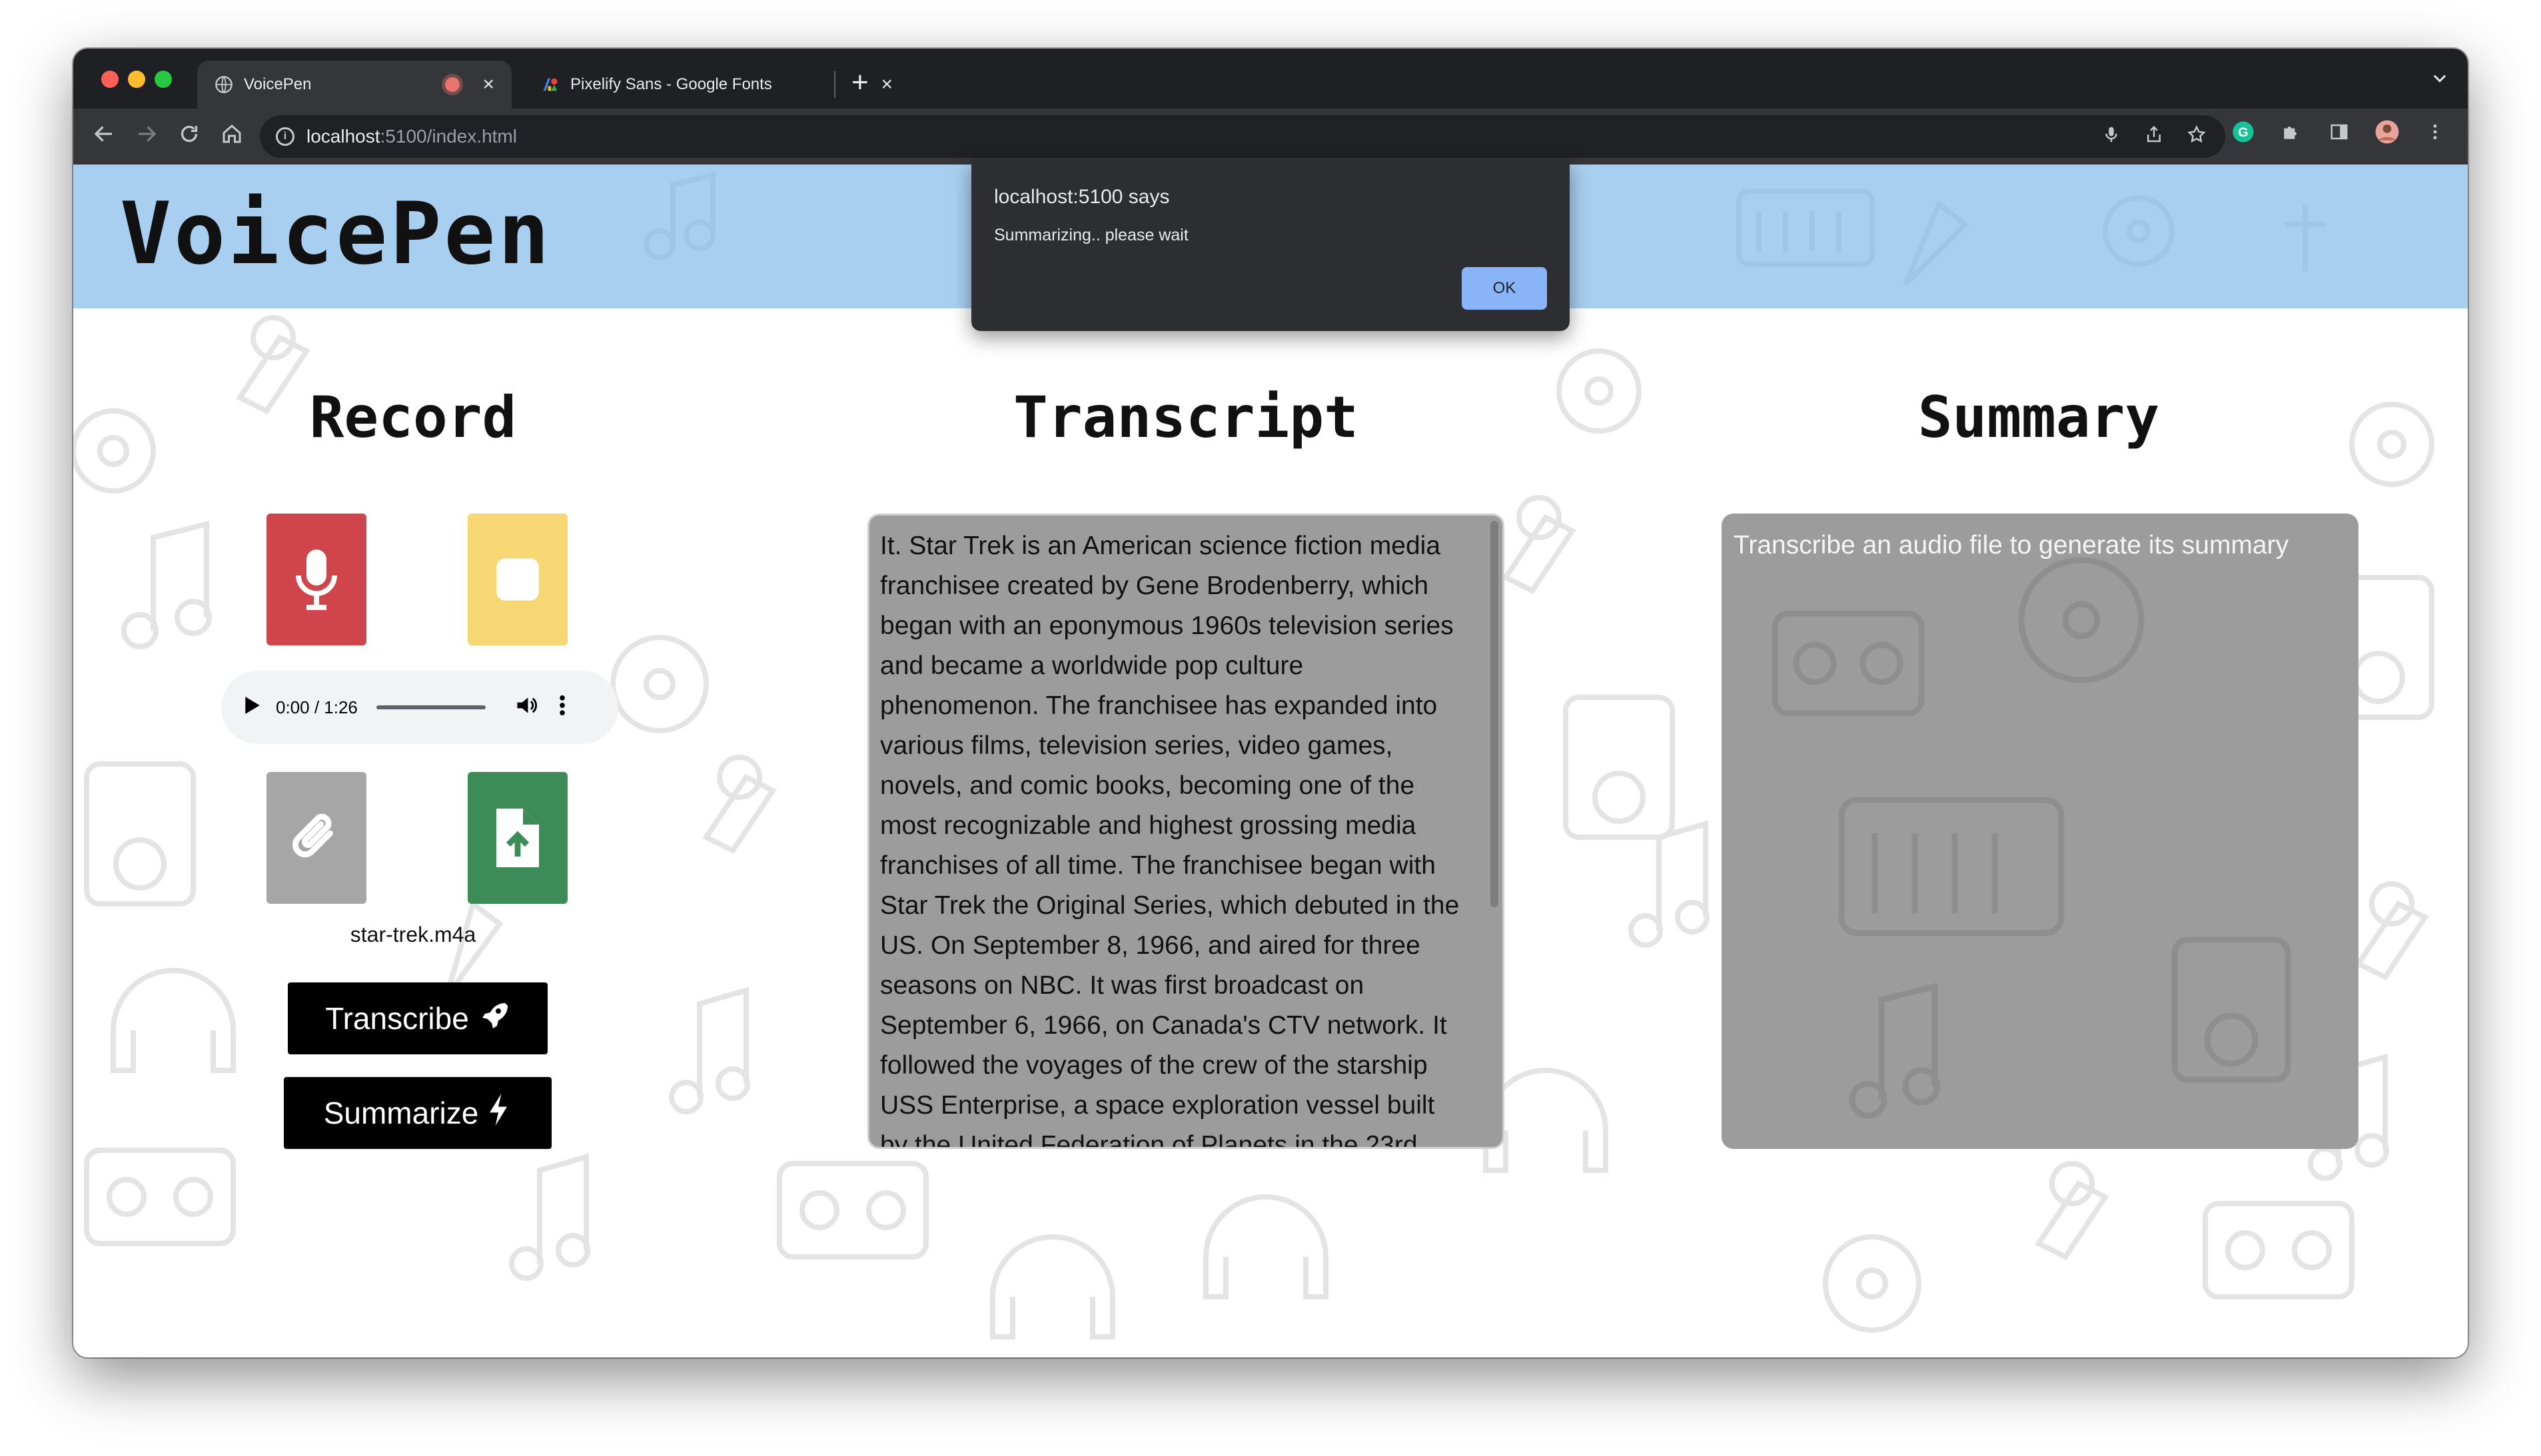 The width and height of the screenshot is (2541, 1456). Describe the element at coordinates (834, 84) in the screenshot. I see `tab-separator` at that location.